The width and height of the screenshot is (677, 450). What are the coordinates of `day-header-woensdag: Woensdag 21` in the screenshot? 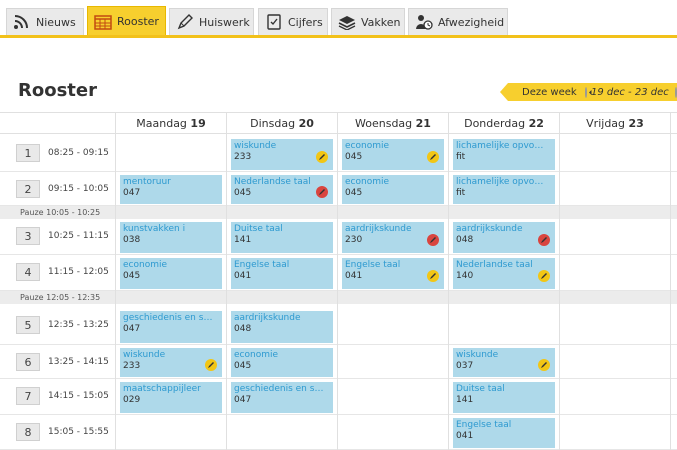 It's located at (393, 123).